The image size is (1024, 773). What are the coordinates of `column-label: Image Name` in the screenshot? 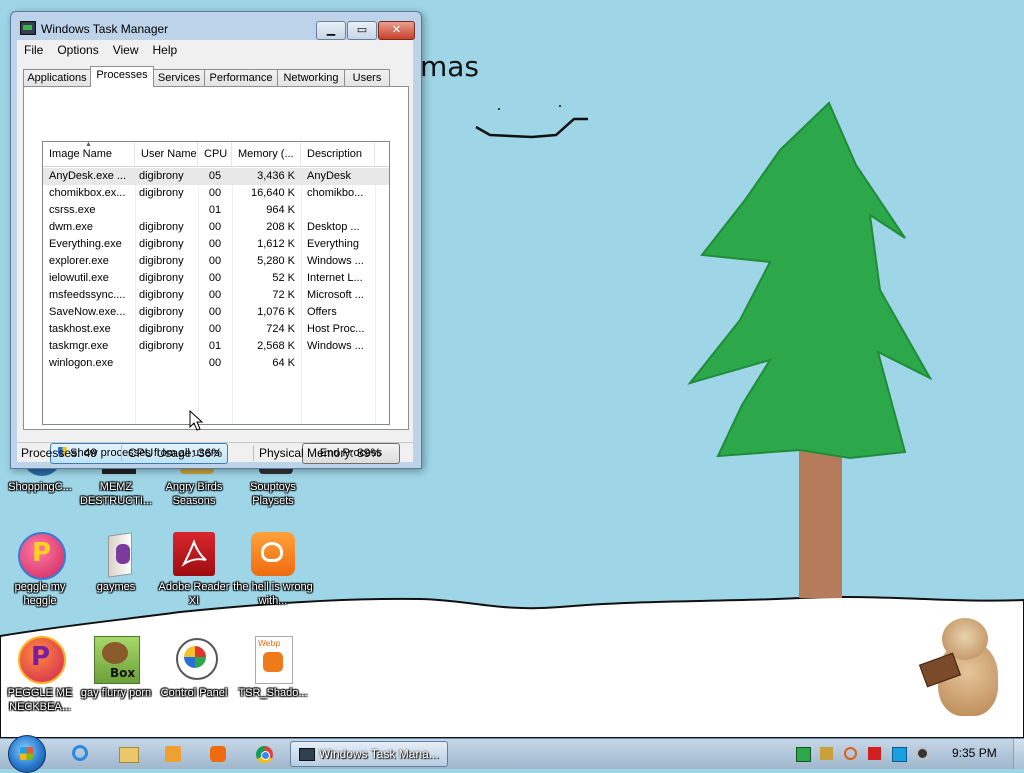 It's located at (80, 154).